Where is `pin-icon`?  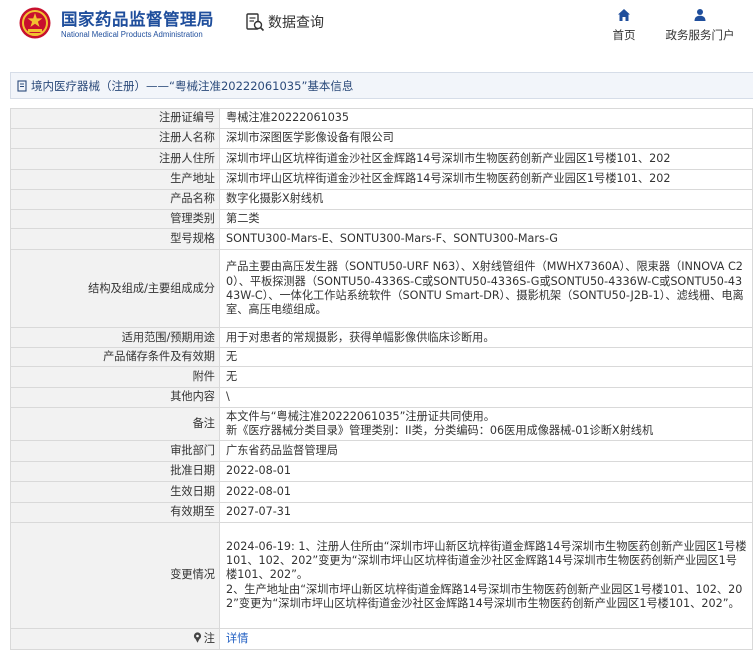 pin-icon is located at coordinates (197, 637).